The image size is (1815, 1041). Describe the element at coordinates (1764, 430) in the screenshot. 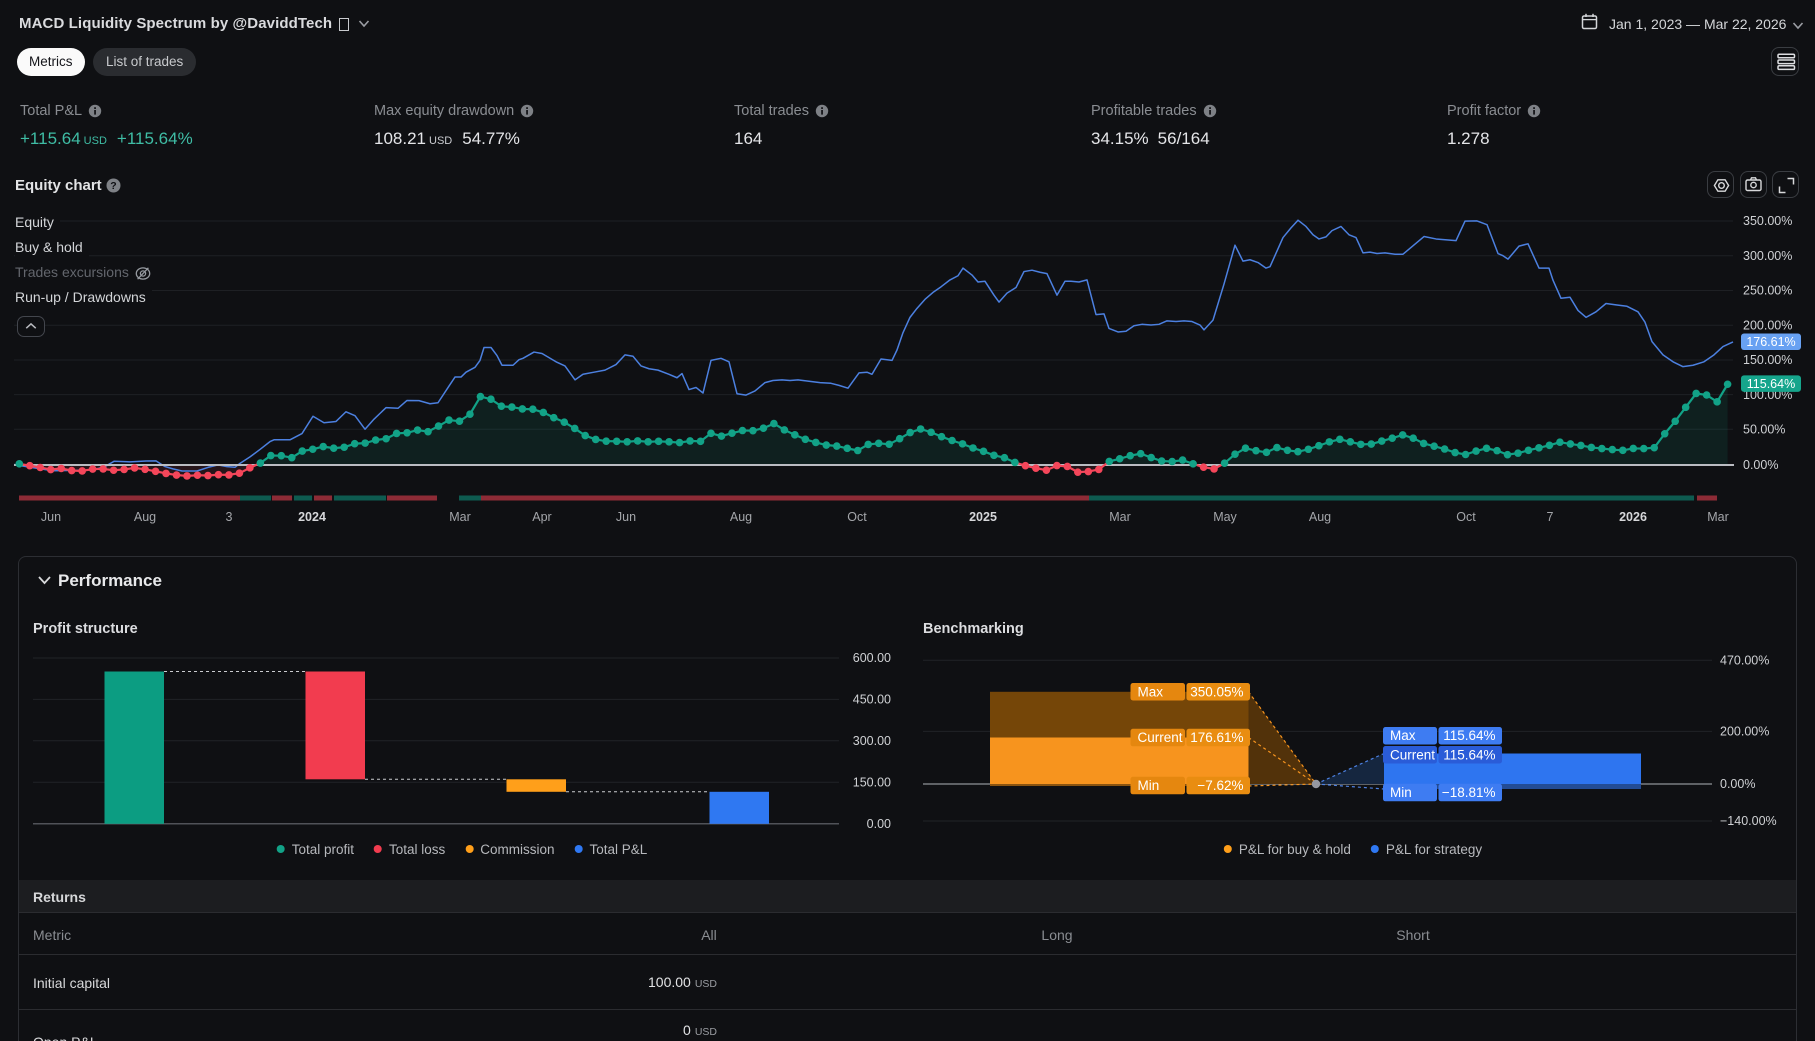

I see `svg-text: 50.00%` at that location.